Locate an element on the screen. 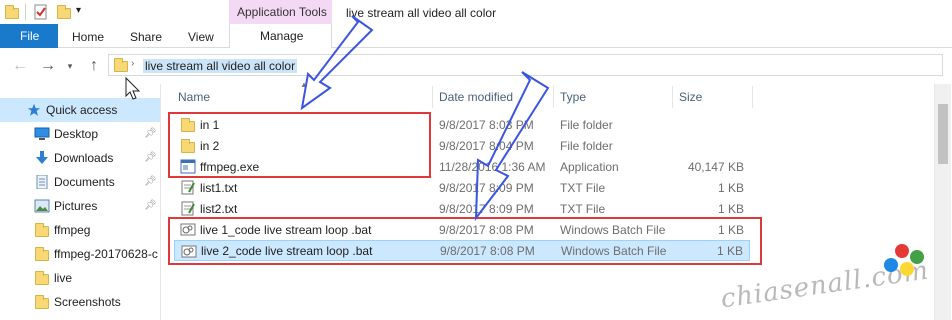 This screenshot has height=320, width=952. forward-arrow-icon: → is located at coordinates (48, 66).